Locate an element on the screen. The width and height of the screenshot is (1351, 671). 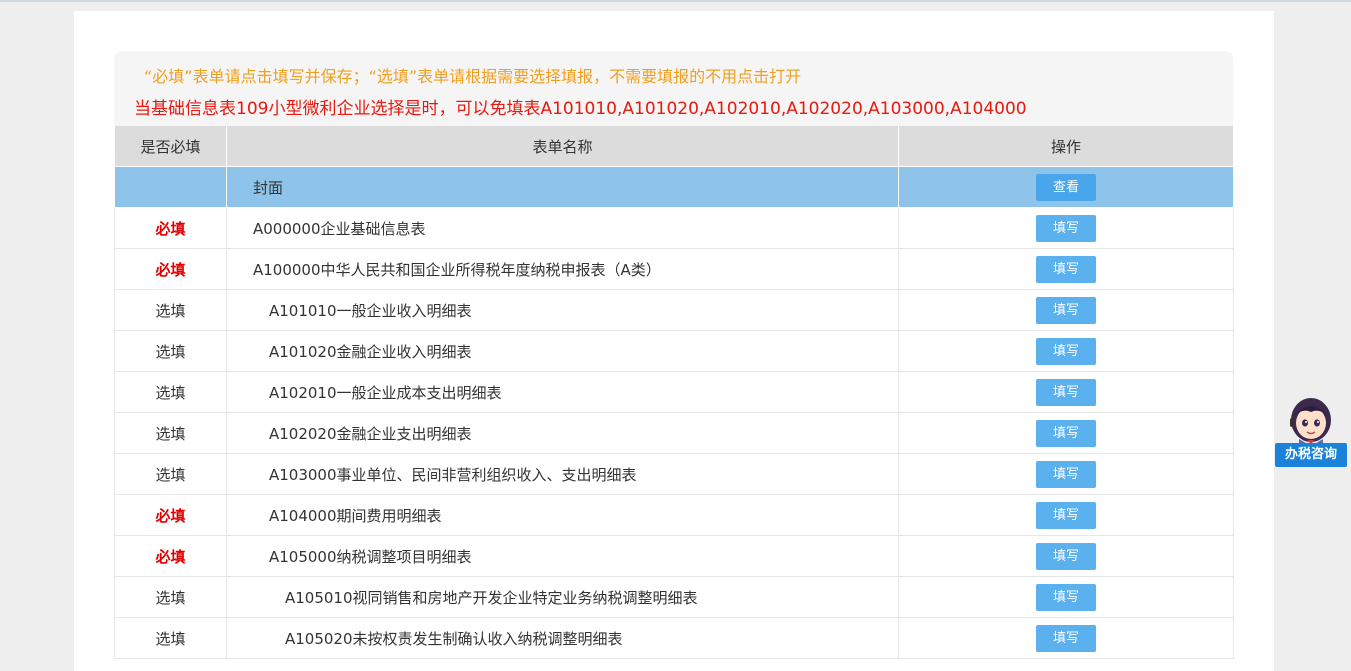
form-name: 封面 is located at coordinates (562, 187).